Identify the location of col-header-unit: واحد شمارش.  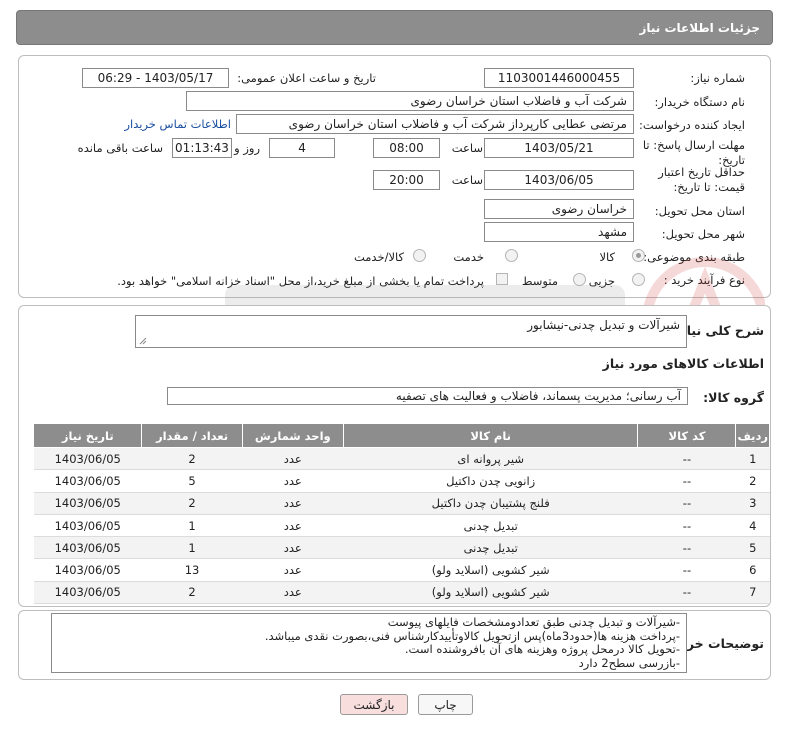
(292, 435).